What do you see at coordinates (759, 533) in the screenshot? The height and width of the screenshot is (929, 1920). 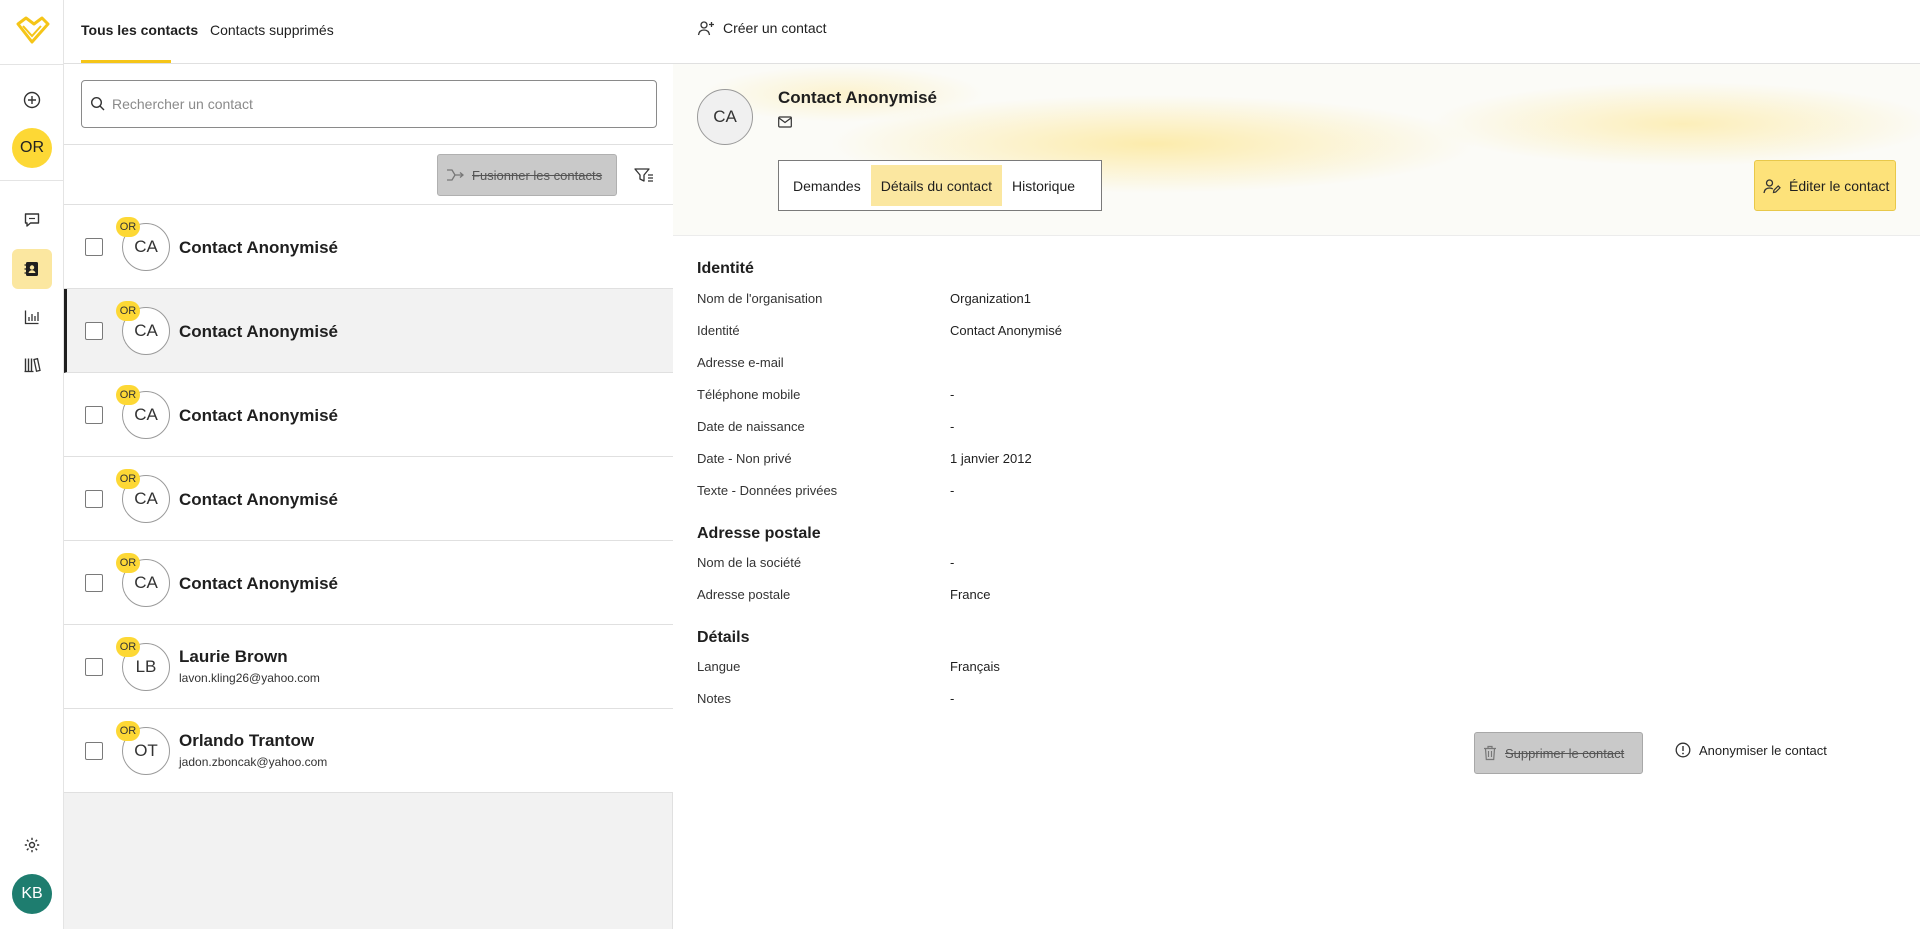 I see `section-postal-title: Adresse postale` at bounding box center [759, 533].